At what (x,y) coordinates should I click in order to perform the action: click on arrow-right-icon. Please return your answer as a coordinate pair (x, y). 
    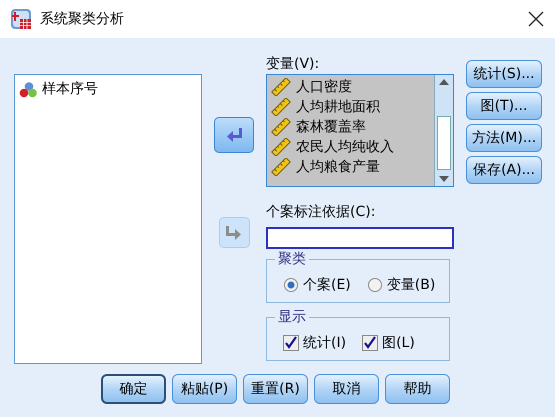
    Looking at the image, I should click on (234, 232).